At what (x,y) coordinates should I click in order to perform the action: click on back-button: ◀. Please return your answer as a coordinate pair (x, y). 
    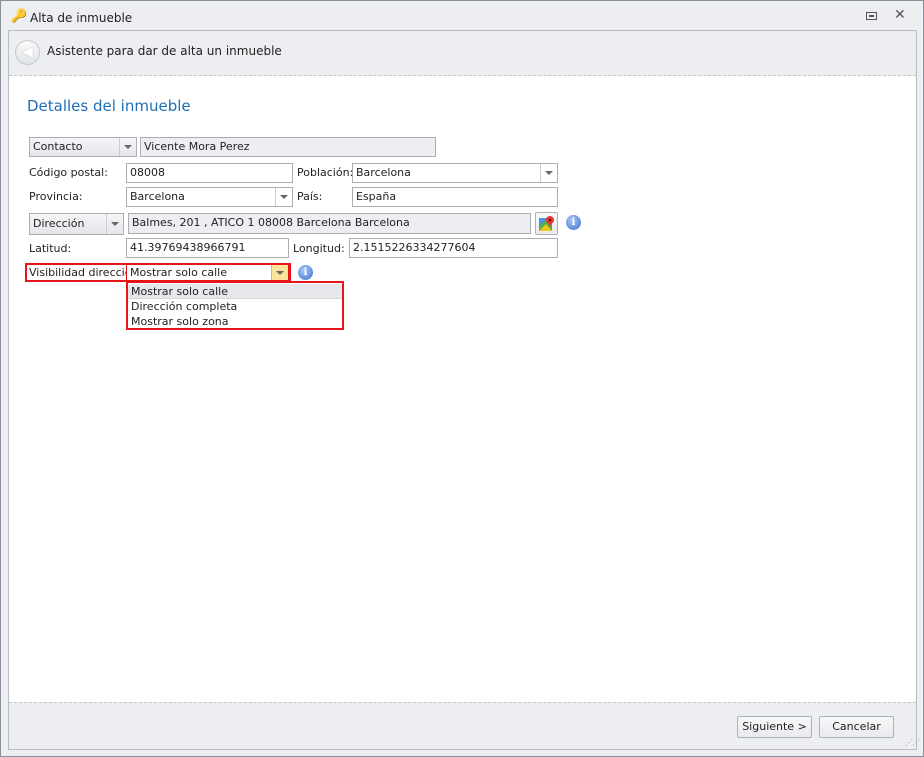
    Looking at the image, I should click on (27, 52).